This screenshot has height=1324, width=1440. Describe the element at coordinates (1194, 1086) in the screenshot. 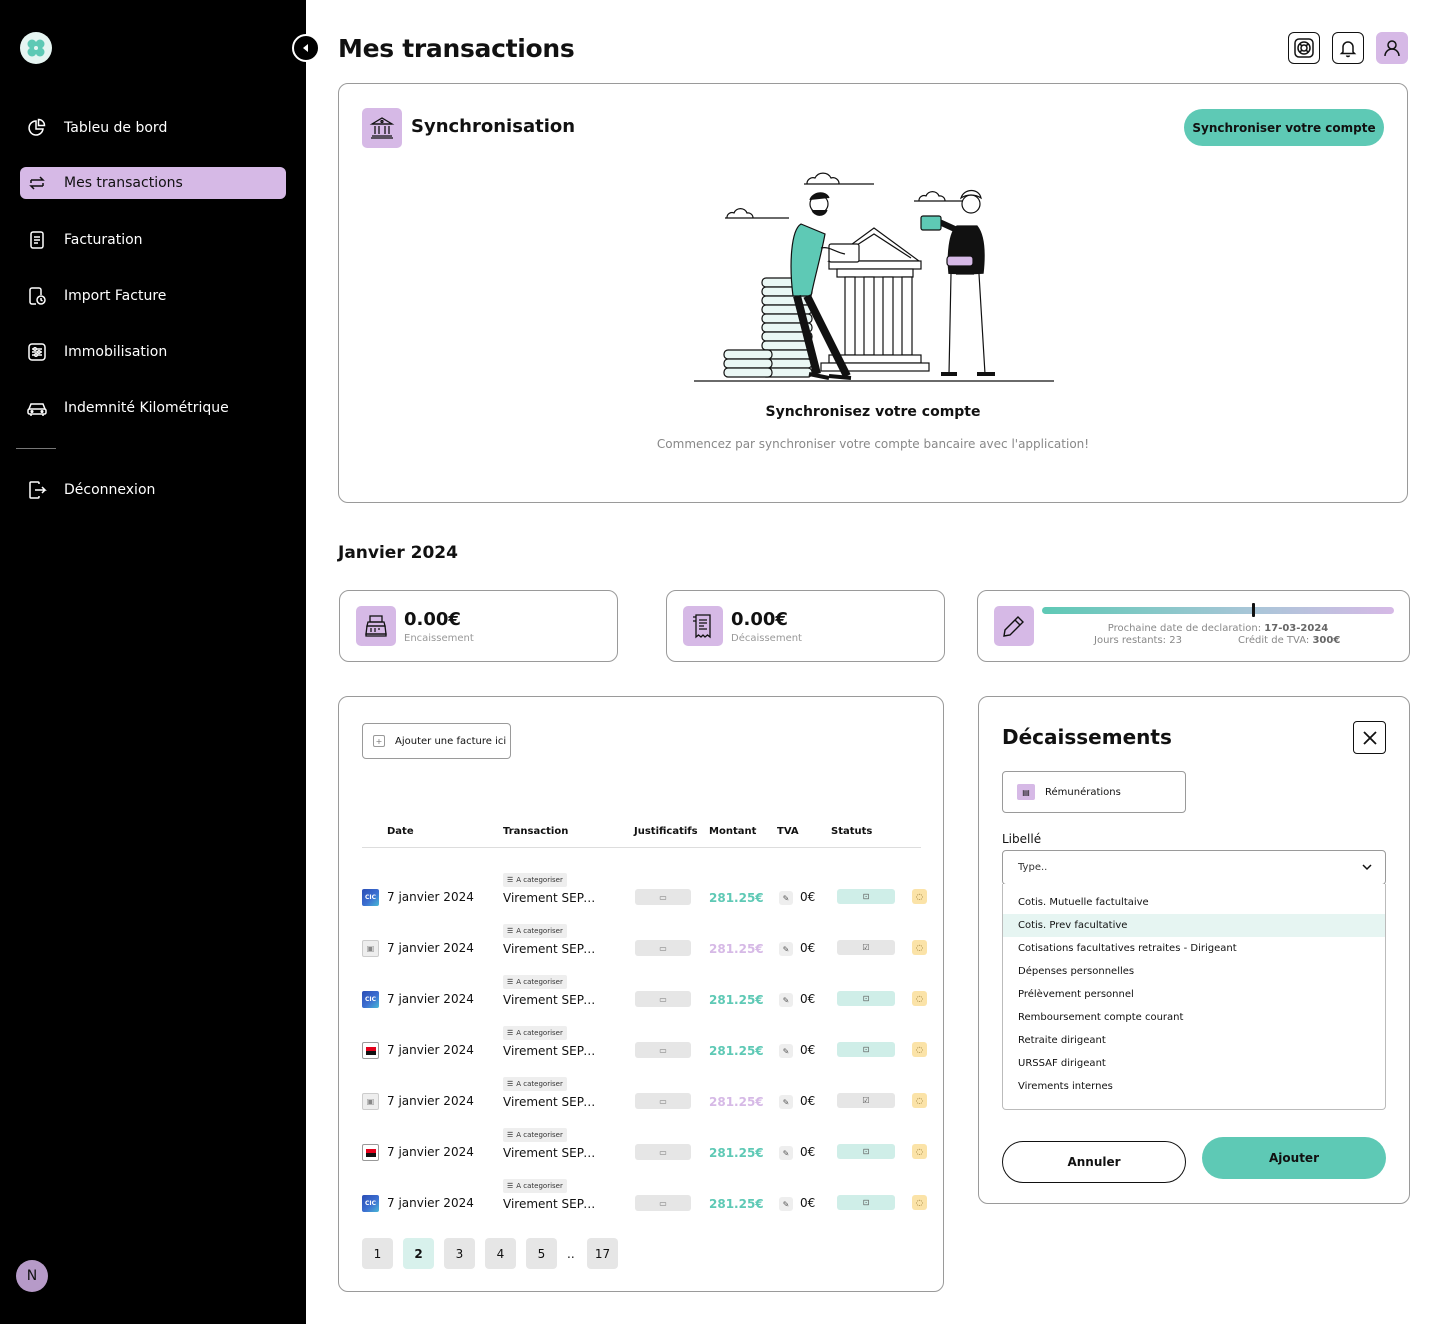

I see `dropdown-option: Virements internes` at that location.